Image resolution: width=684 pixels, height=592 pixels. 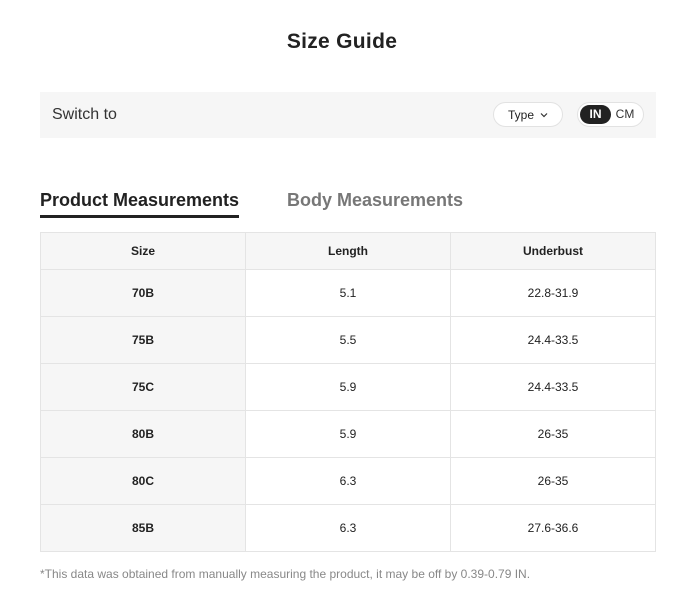 I want to click on size-cell: 80C, so click(x=143, y=481).